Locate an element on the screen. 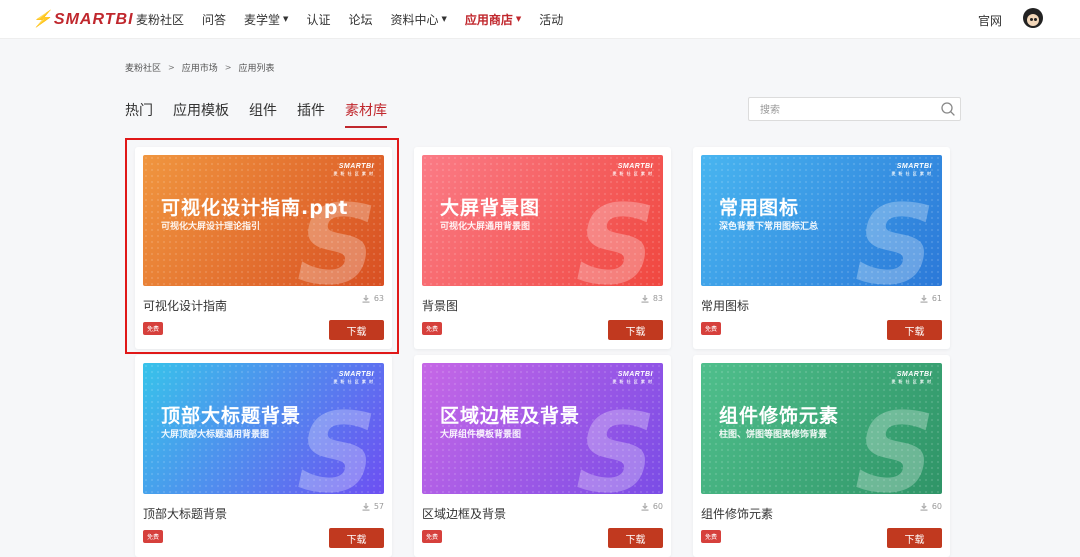  breadcrumb-item-app-list: 应用列表 is located at coordinates (256, 69).